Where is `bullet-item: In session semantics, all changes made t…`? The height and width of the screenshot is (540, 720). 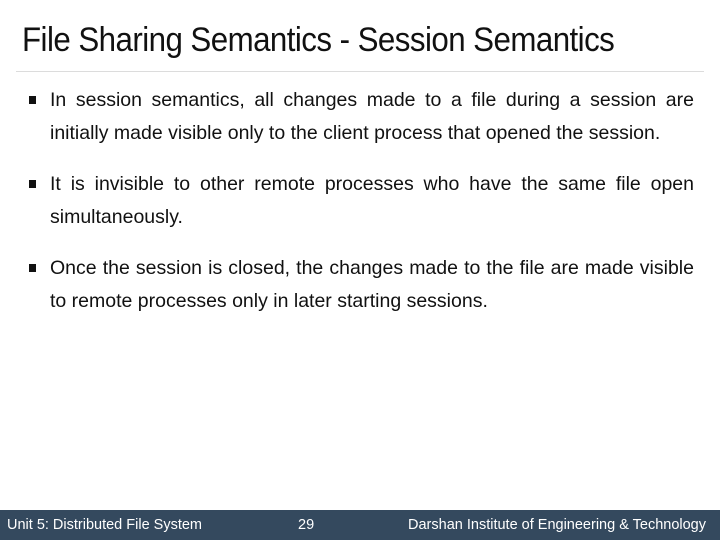 bullet-item: In session semantics, all changes made t… is located at coordinates (358, 117).